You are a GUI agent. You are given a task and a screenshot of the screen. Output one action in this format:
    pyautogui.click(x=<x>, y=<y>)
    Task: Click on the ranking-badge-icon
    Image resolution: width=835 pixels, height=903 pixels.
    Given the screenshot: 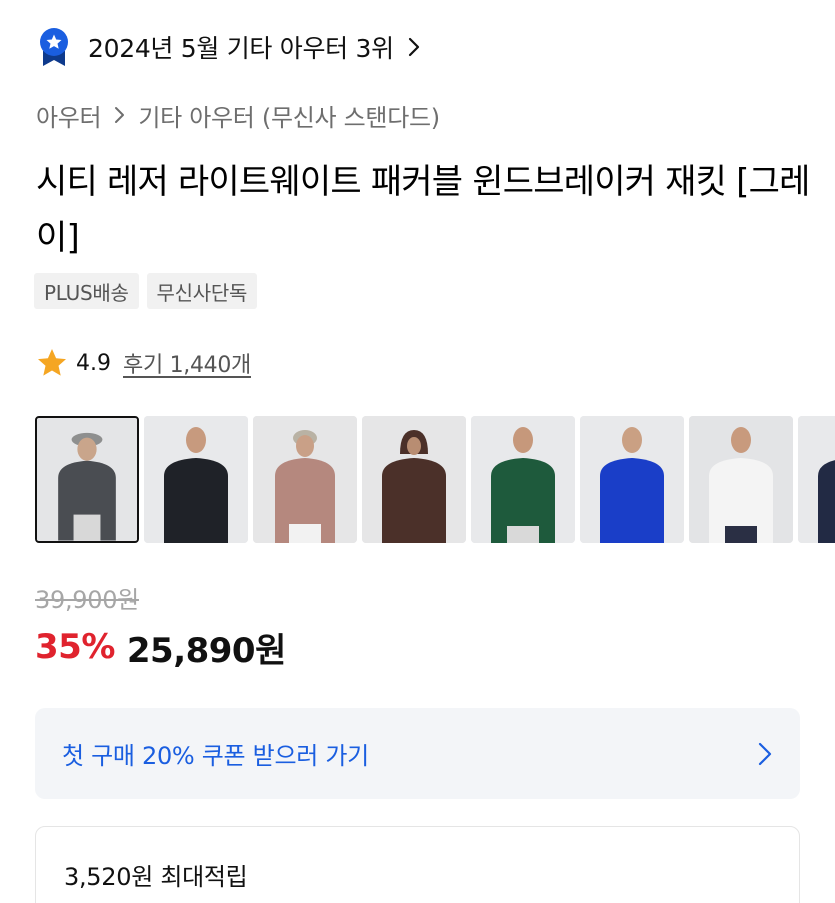 What is the action you would take?
    pyautogui.click(x=54, y=47)
    